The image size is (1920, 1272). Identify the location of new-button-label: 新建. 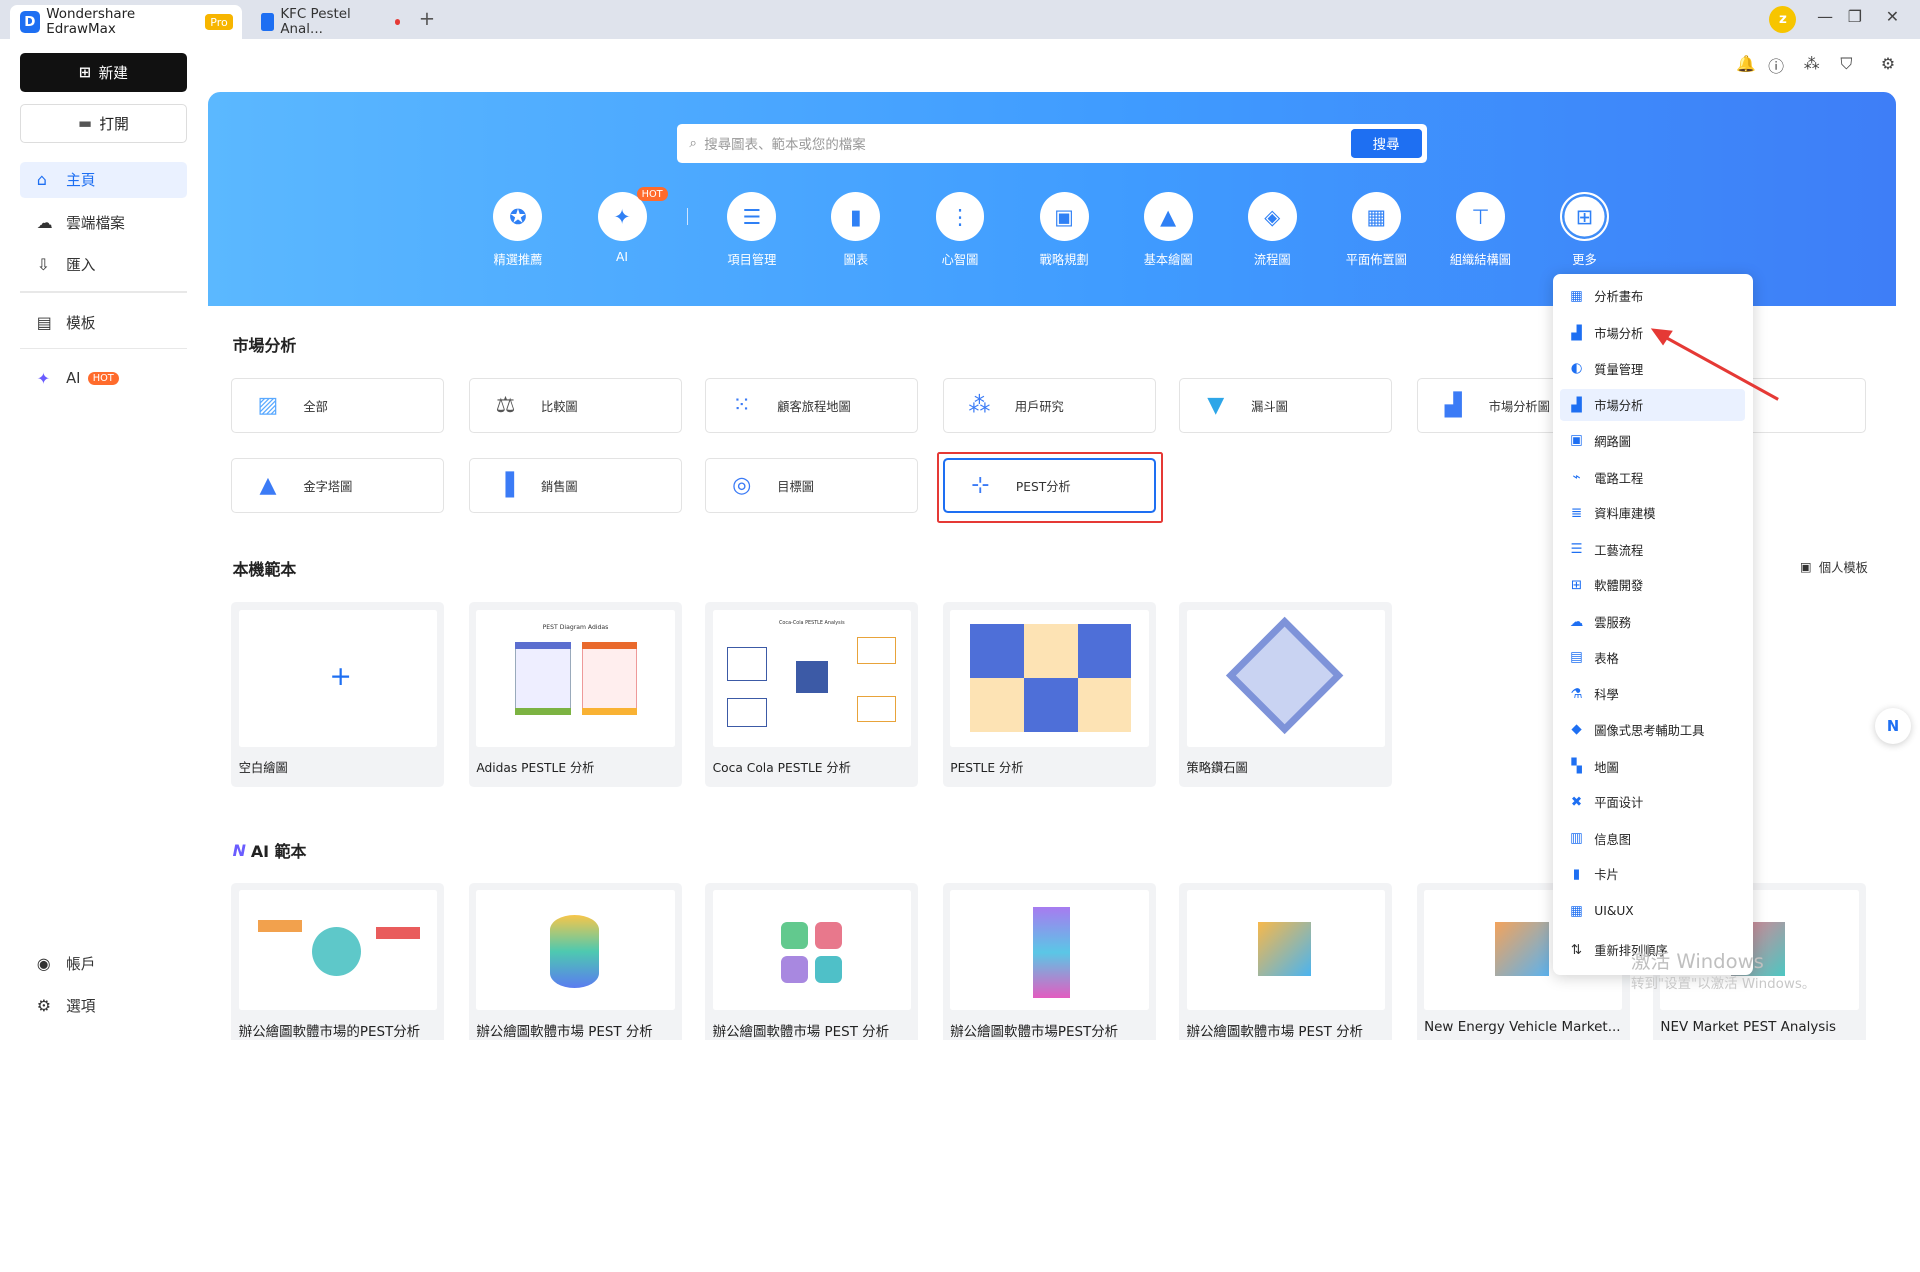
(113, 73).